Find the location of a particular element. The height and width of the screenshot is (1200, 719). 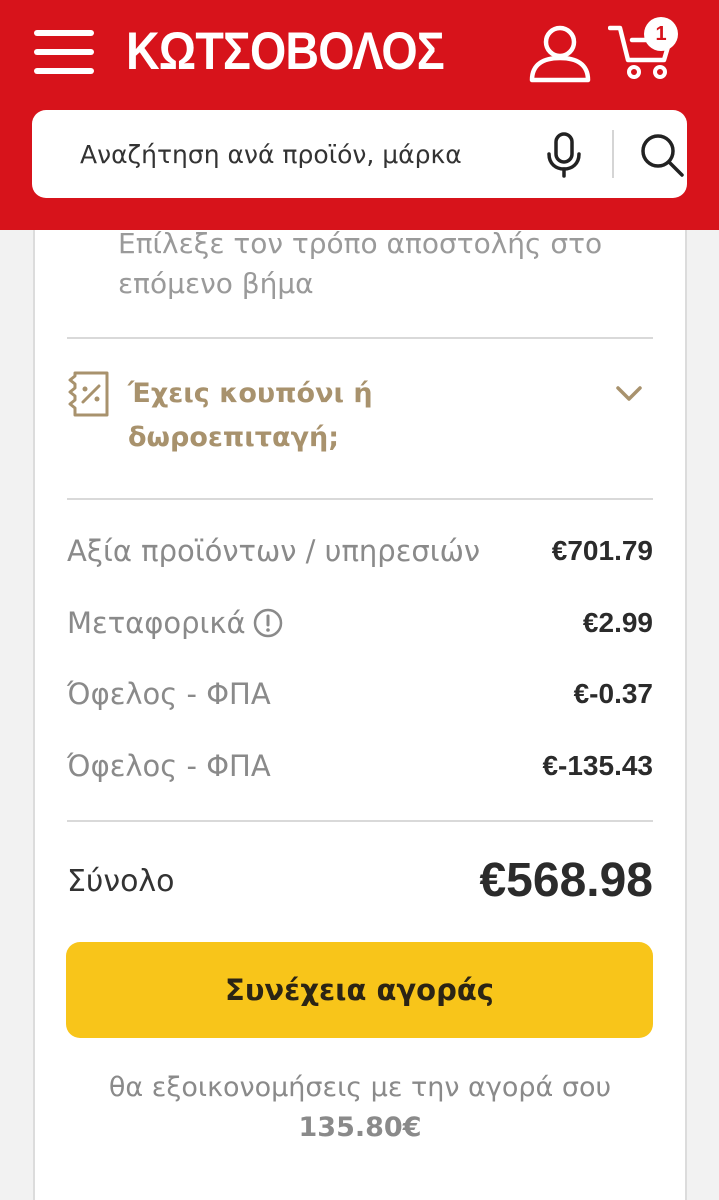

summary-row-vat-benefit: Όφελος - ΦΠΑ €-0.37 is located at coordinates (360, 694).